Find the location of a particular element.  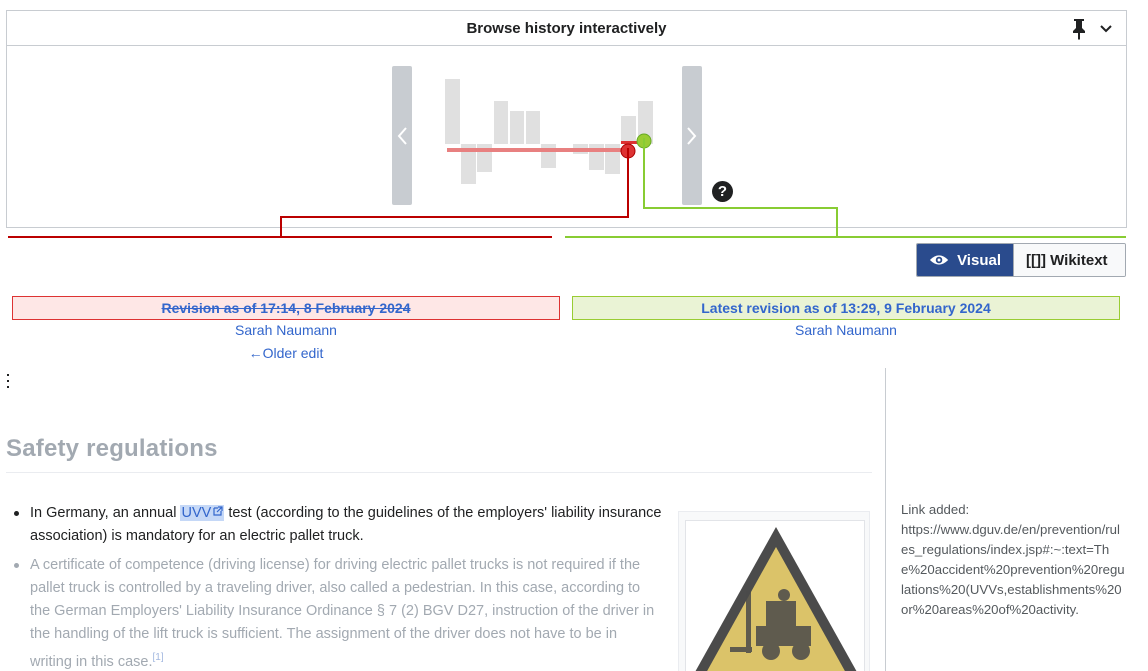

chevron-down-icon is located at coordinates (1106, 29).